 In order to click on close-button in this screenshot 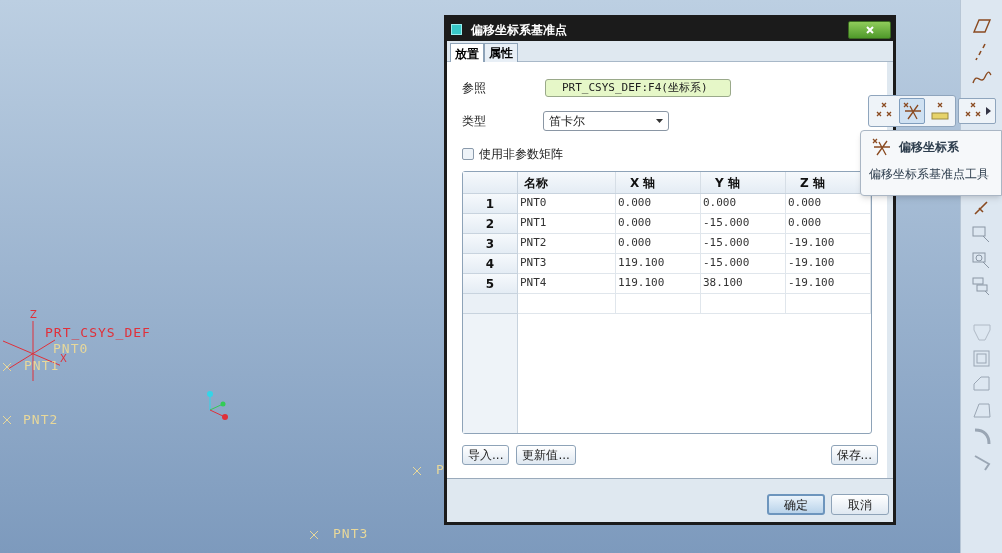, I will do `click(869, 29)`.